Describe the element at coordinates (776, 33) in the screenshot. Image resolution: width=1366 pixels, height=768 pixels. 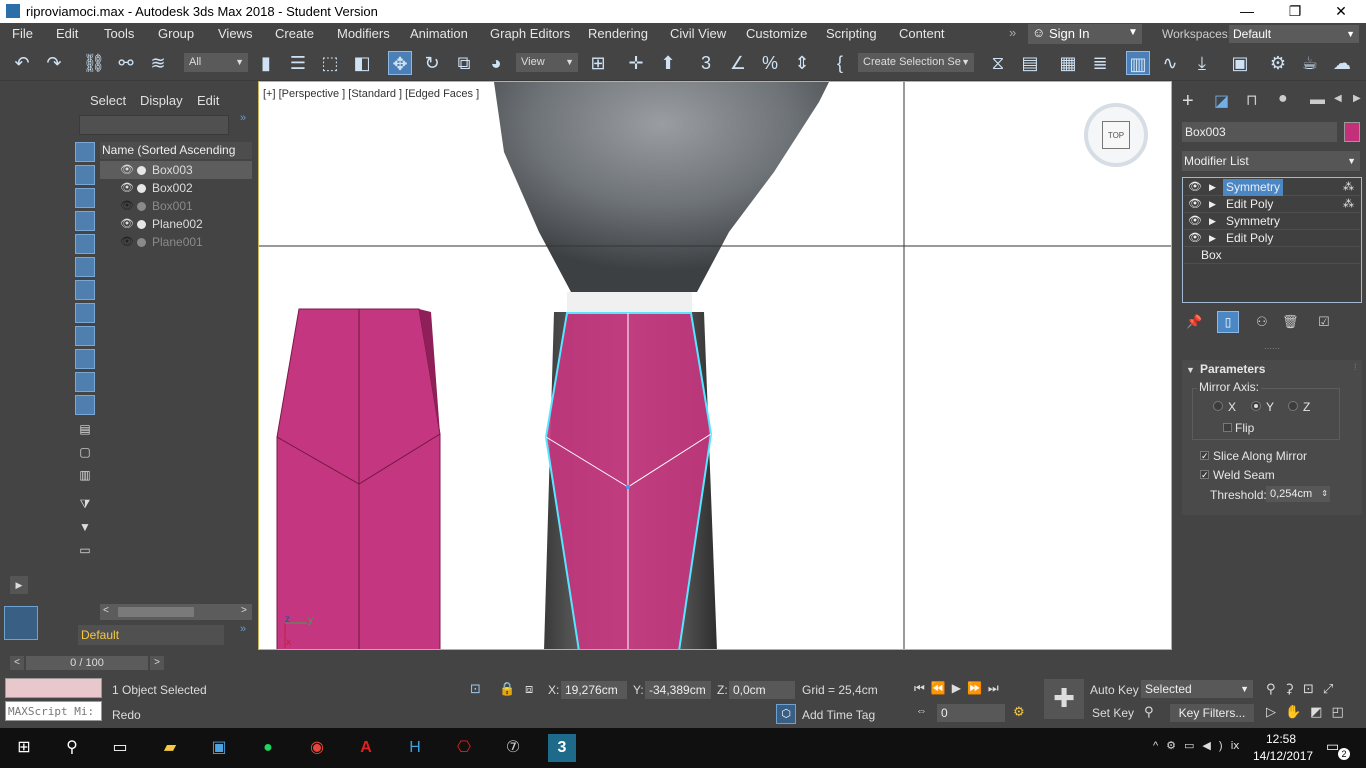
I see `menu-customize: Customize` at that location.